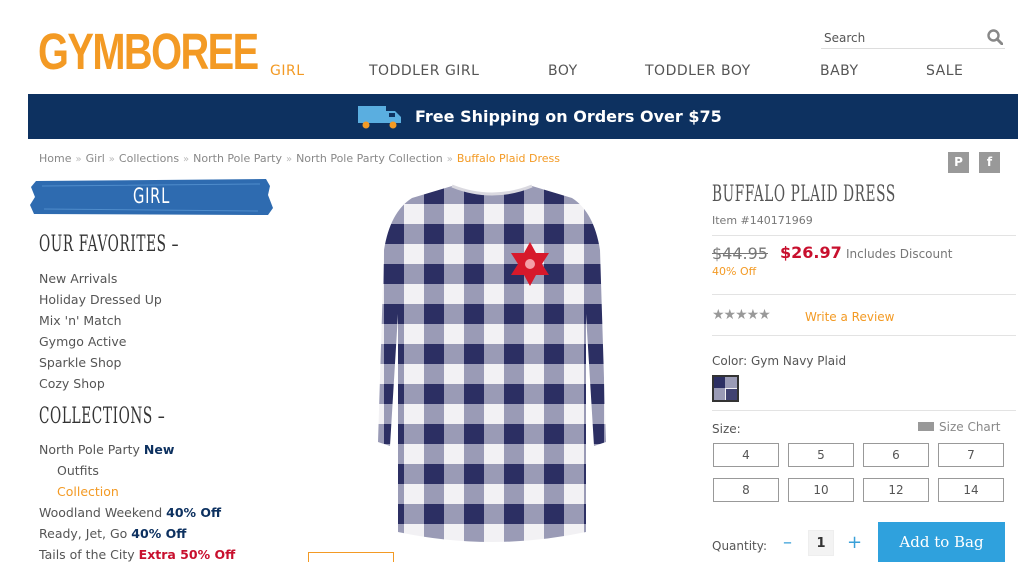 The image size is (1021, 562). I want to click on sidebar-link-mix-n-match: Mix 'n' Match, so click(80, 320).